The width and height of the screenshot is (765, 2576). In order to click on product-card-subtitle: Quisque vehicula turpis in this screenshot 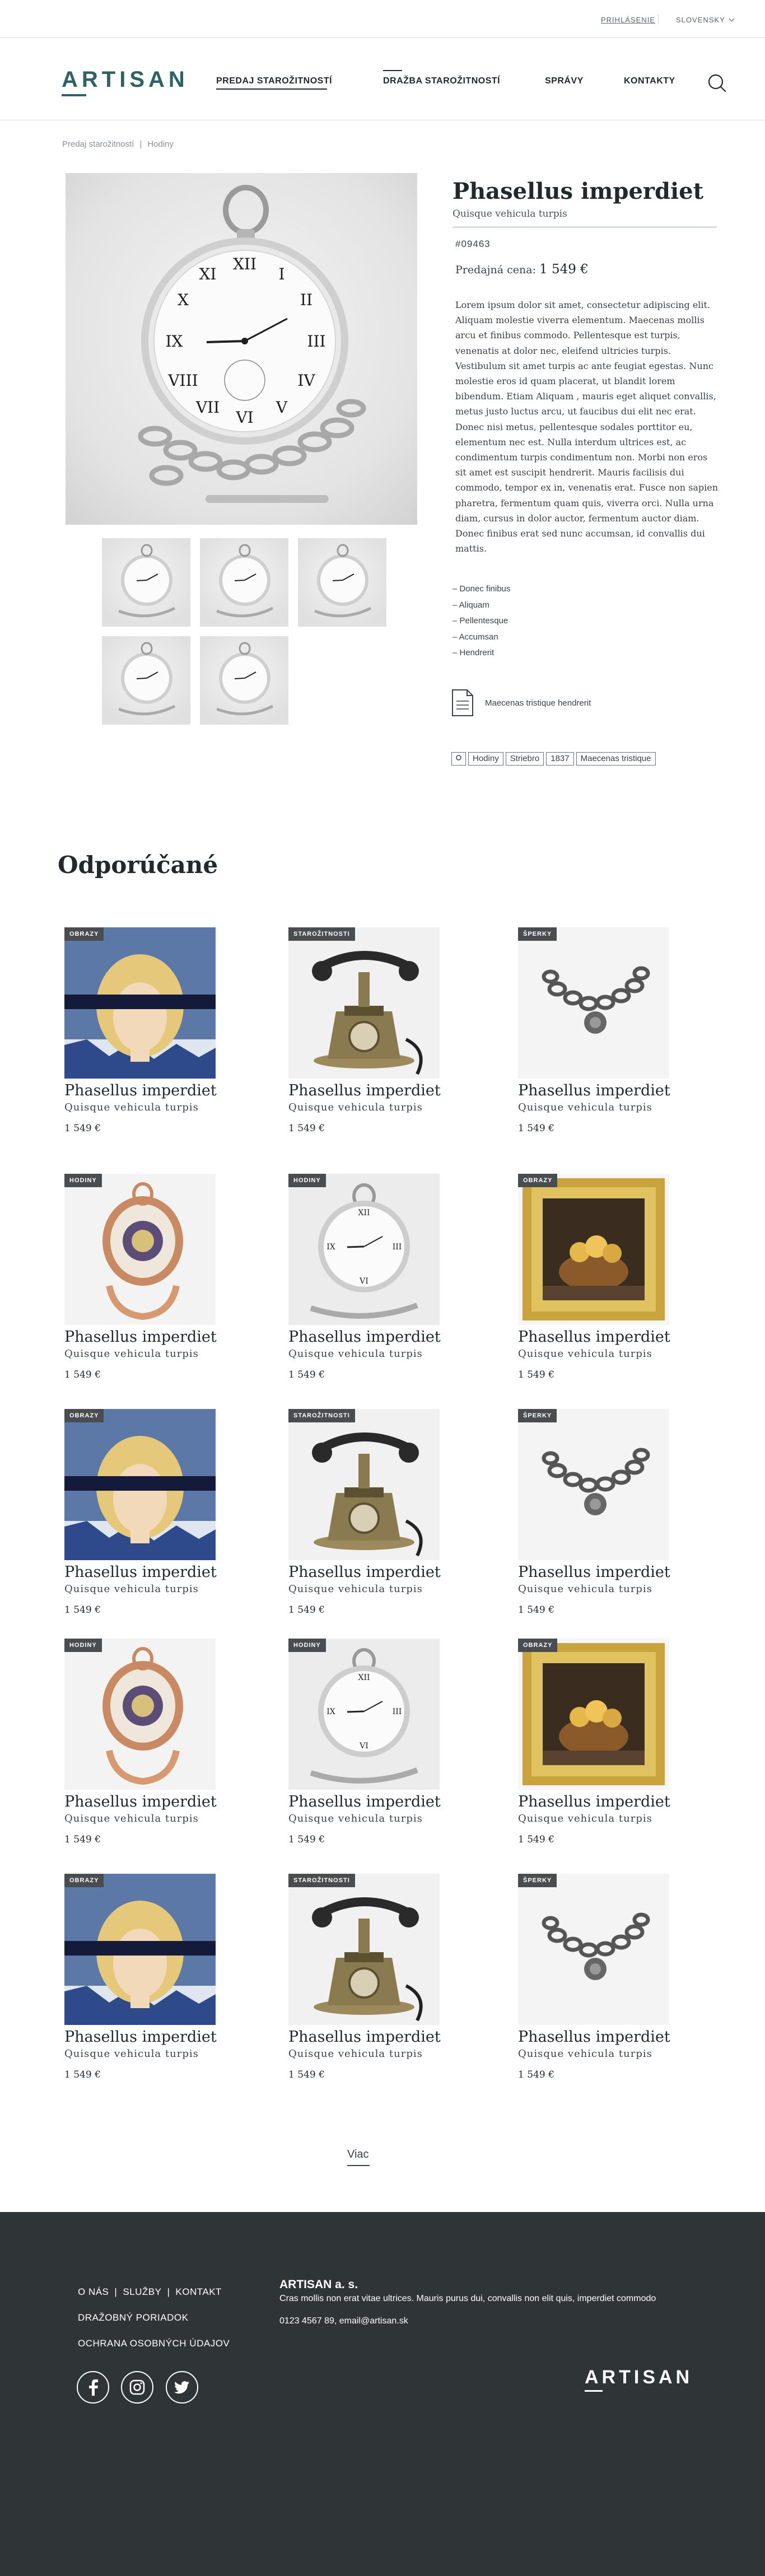, I will do `click(132, 1819)`.